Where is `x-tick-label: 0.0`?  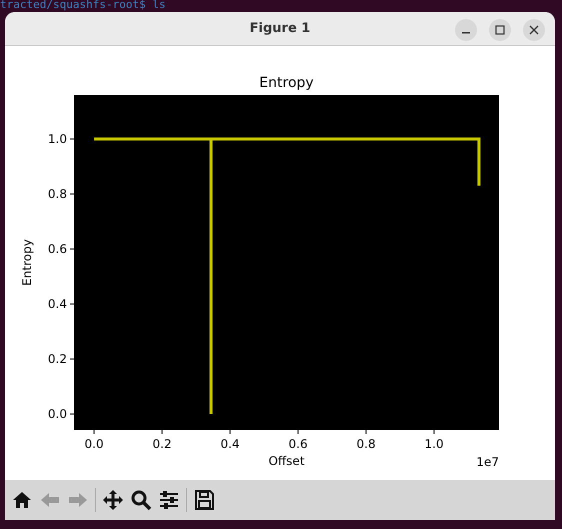
x-tick-label: 0.0 is located at coordinates (94, 444).